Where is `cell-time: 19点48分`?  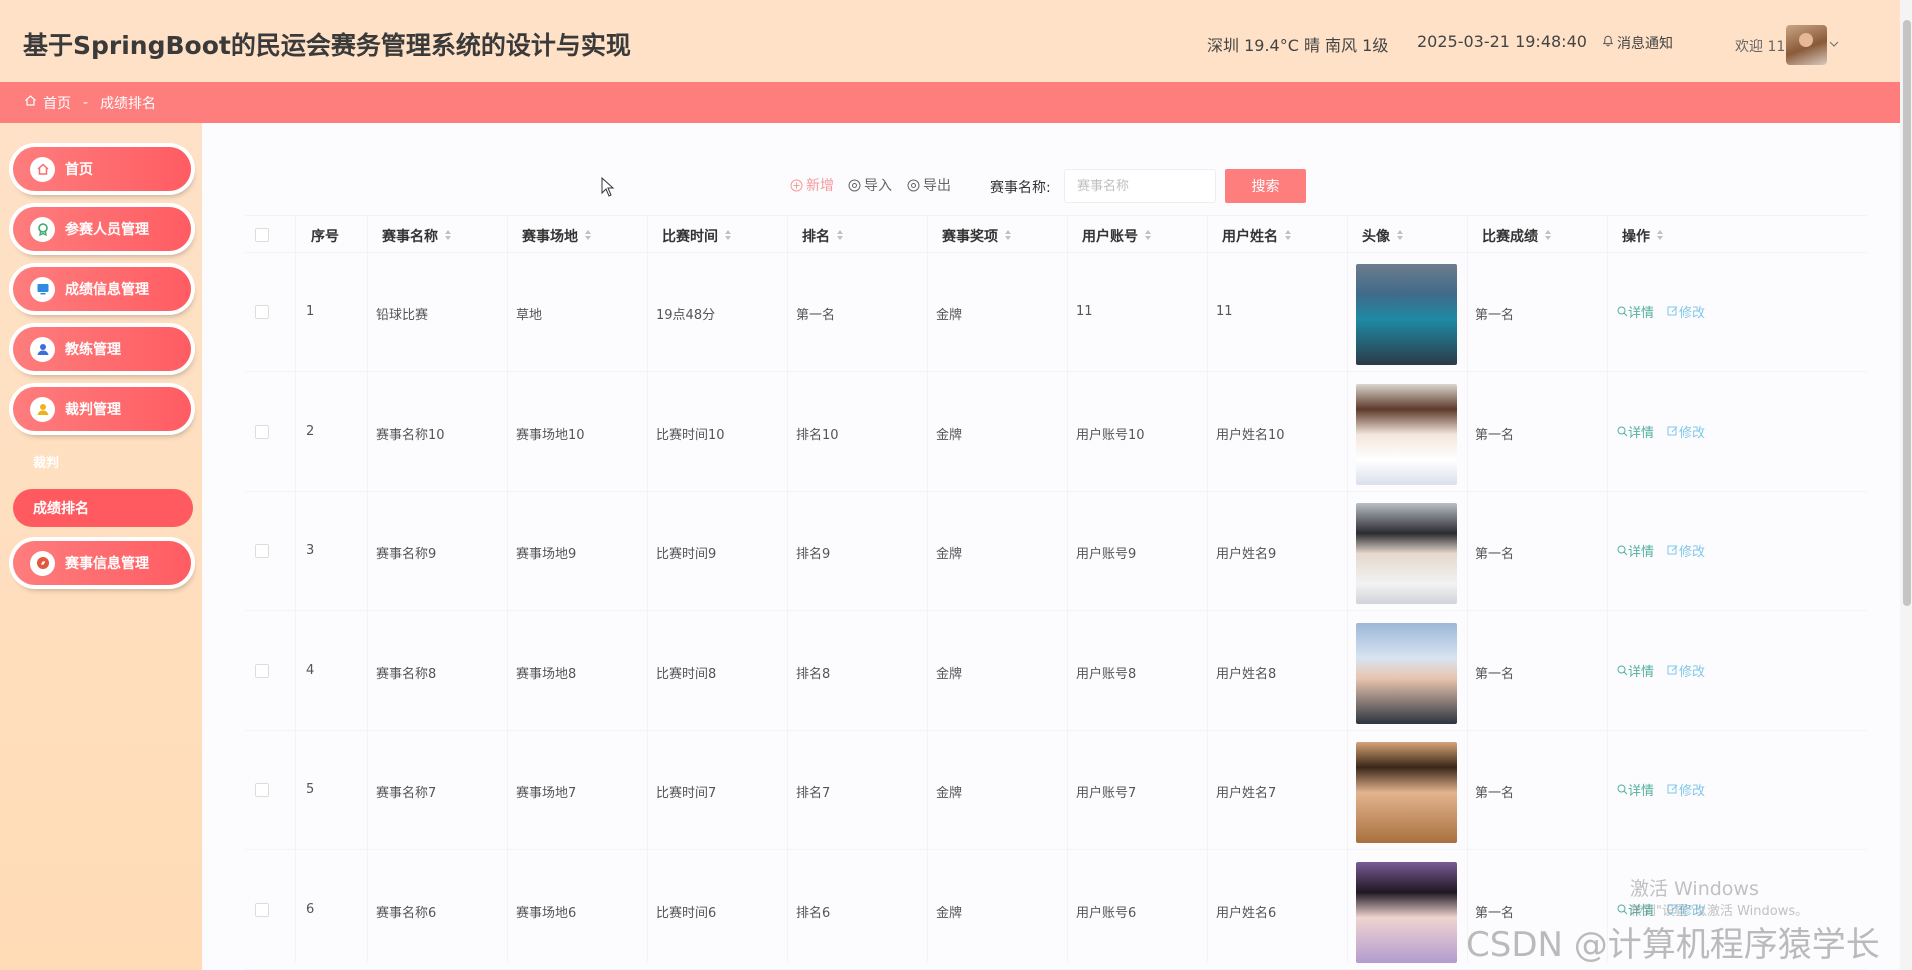
cell-time: 19点48分 is located at coordinates (686, 315).